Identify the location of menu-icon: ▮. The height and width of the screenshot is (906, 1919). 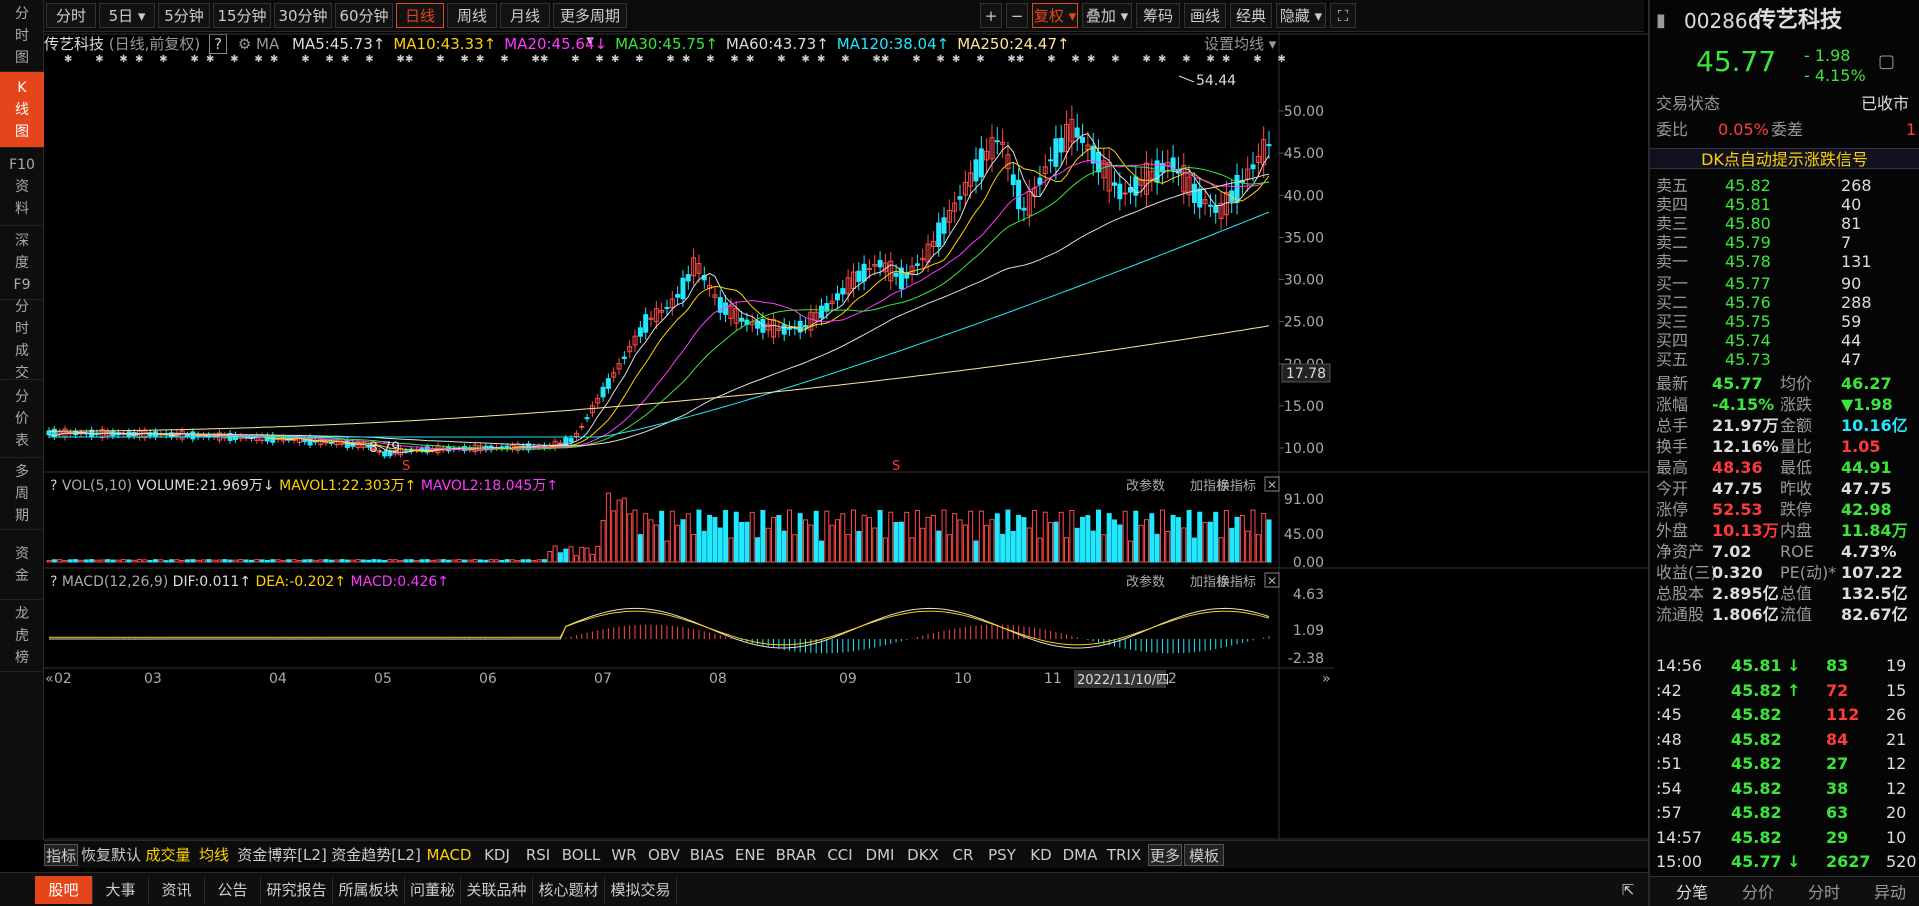
(1661, 21).